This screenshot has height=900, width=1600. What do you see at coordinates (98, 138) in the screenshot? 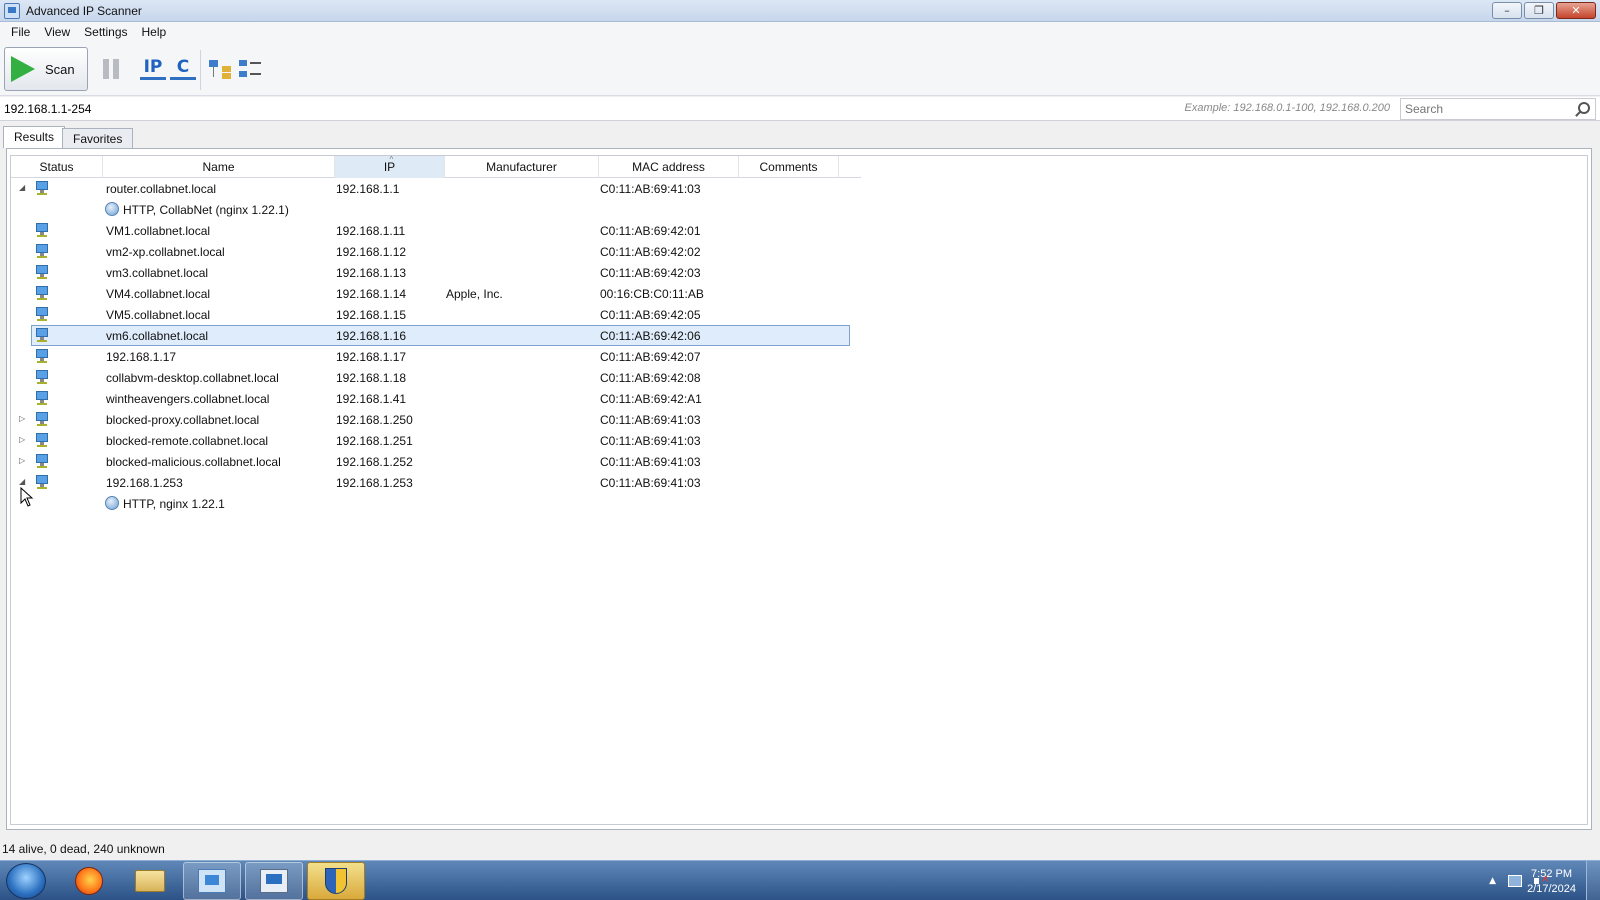
I see `tab-favorites: Favorites` at bounding box center [98, 138].